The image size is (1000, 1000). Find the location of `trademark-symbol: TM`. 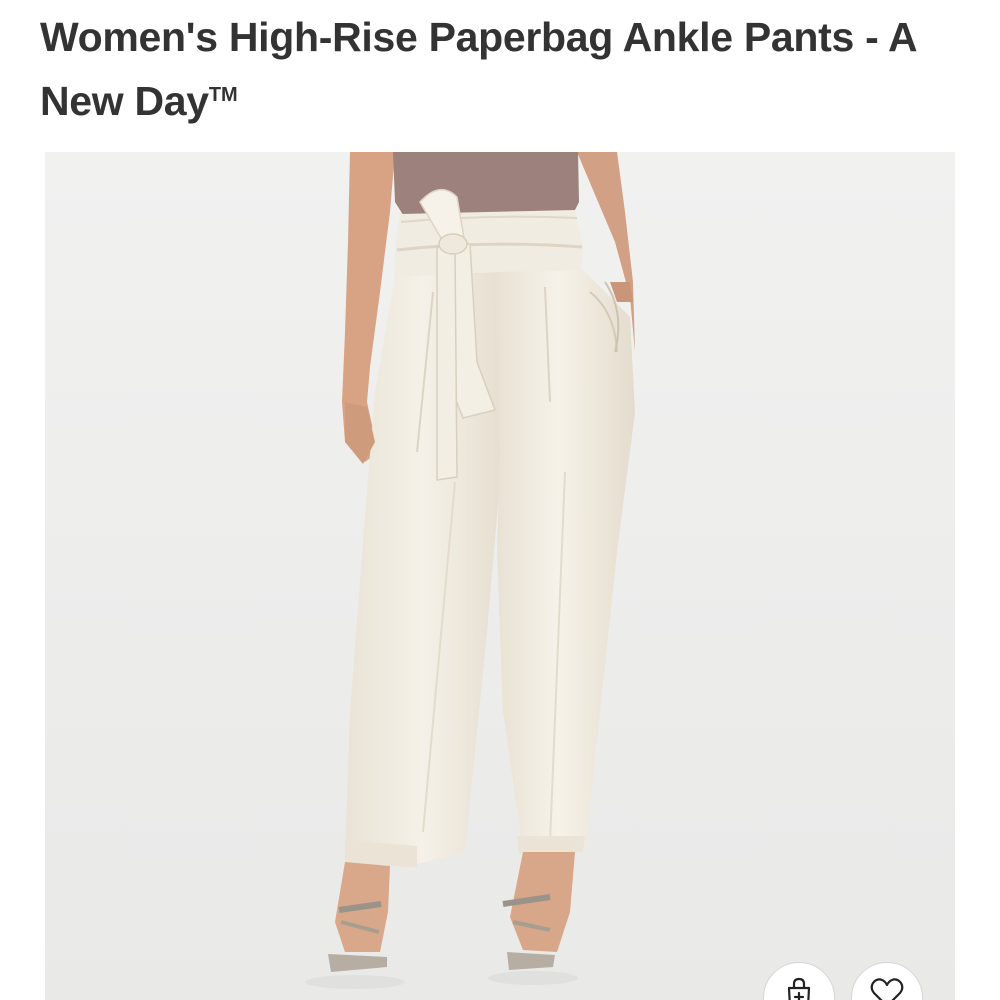

trademark-symbol: TM is located at coordinates (223, 95).